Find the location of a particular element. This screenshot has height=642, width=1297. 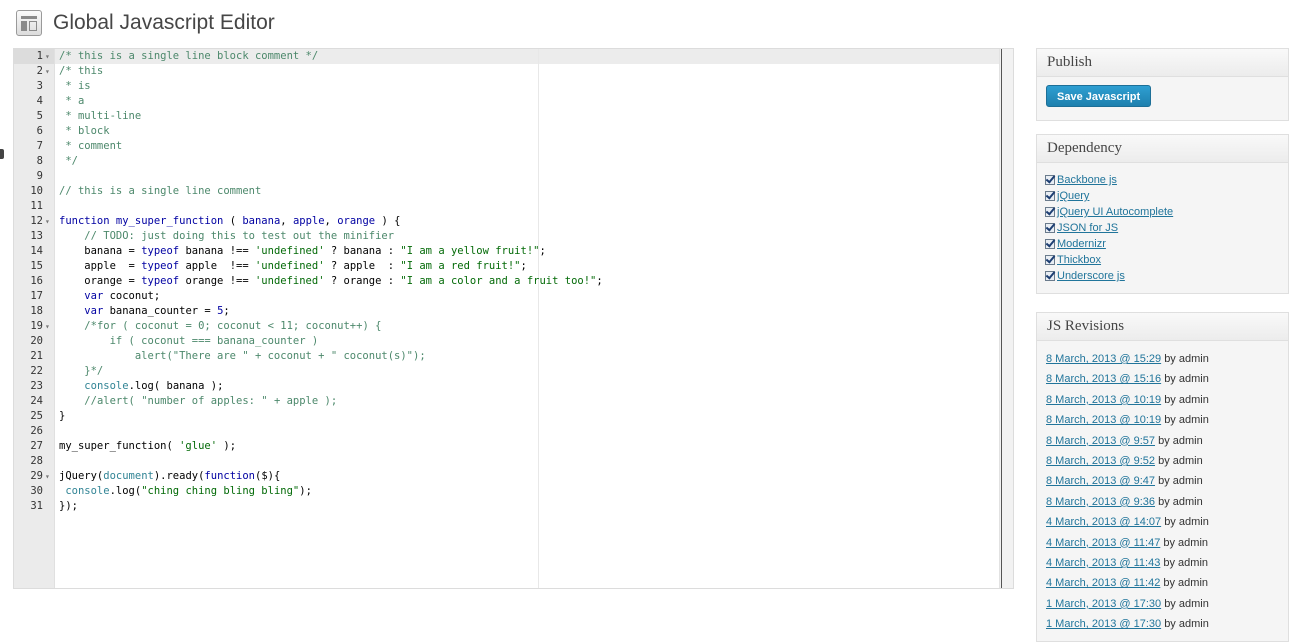

code-line: 22 }*/ is located at coordinates (507, 371).